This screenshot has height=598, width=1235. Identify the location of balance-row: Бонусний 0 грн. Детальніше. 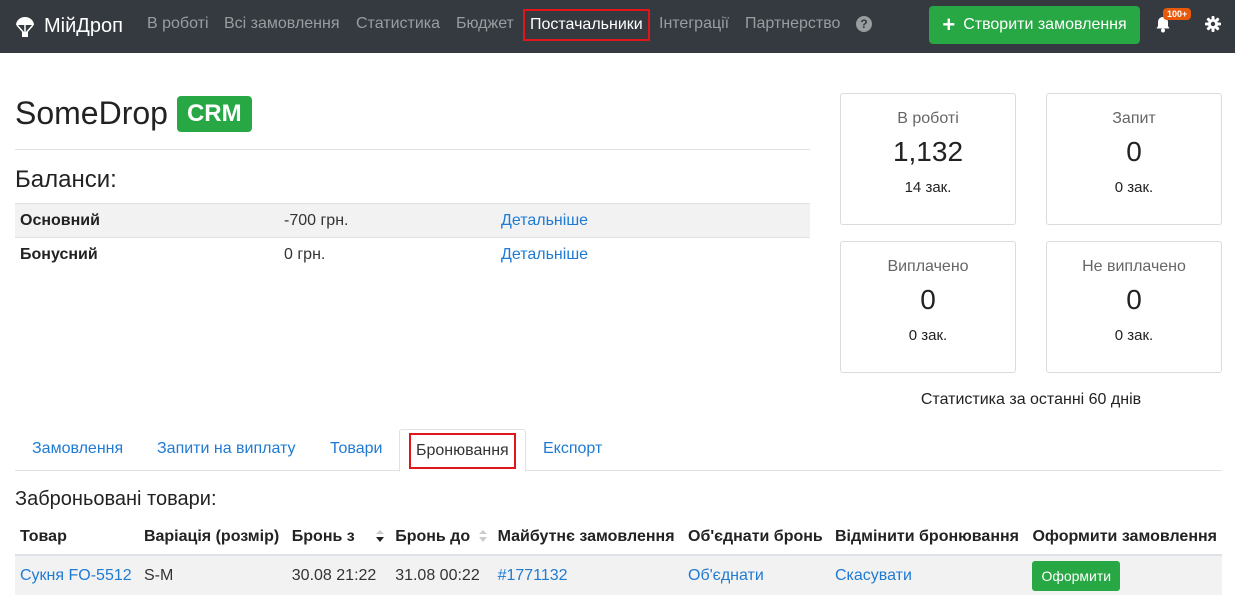
(412, 254).